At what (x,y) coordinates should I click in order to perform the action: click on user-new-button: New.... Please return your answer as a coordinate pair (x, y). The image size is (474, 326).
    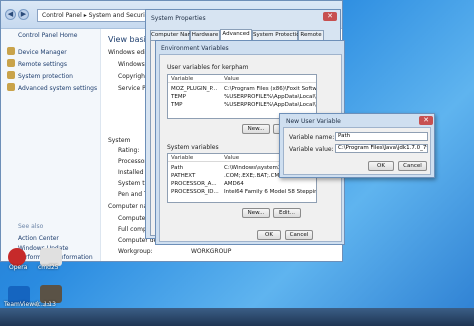
    Looking at the image, I should click on (256, 129).